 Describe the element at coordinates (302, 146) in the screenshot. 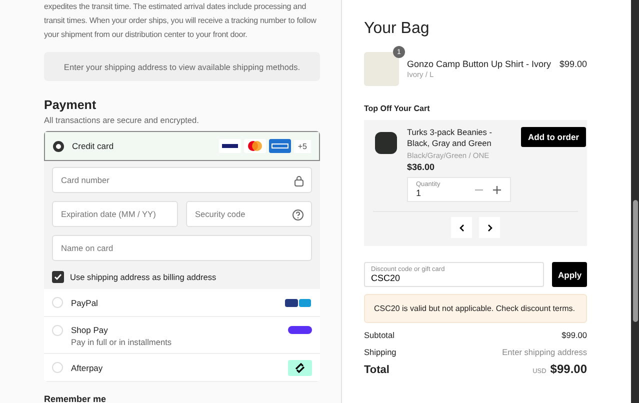

I see `more-cards-badge: +5` at that location.